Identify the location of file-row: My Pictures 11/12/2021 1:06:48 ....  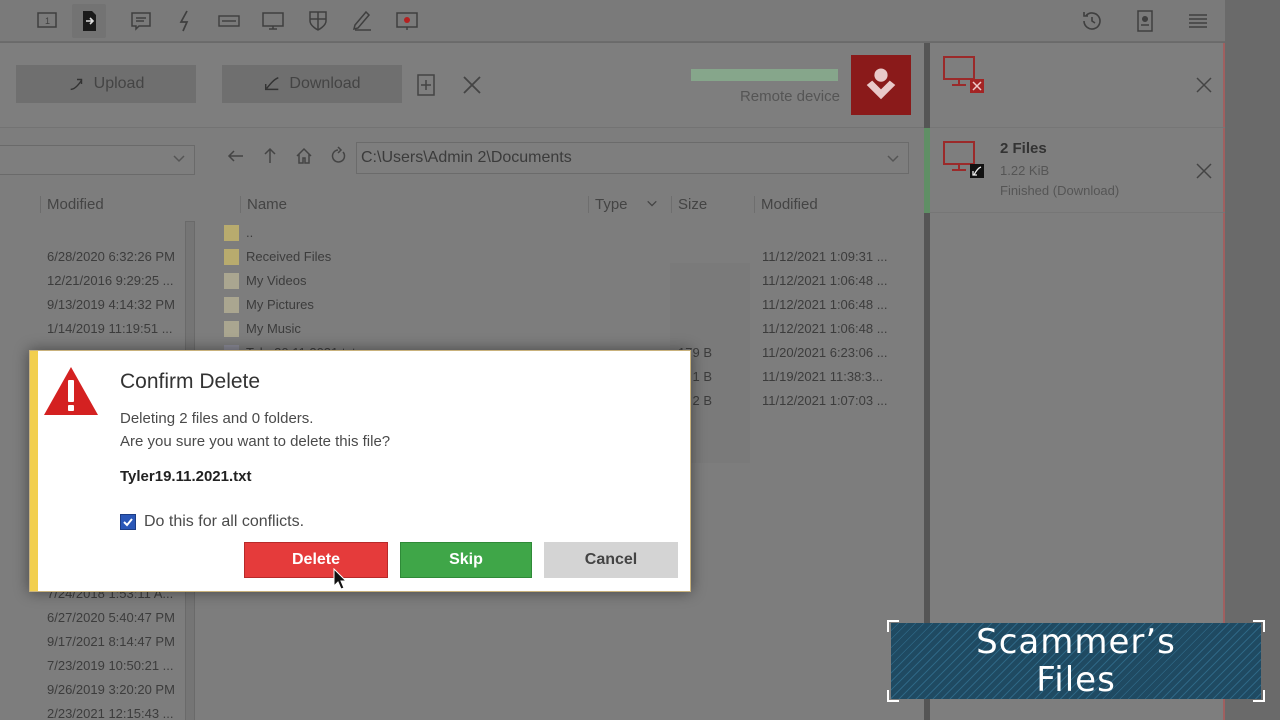
(571, 305).